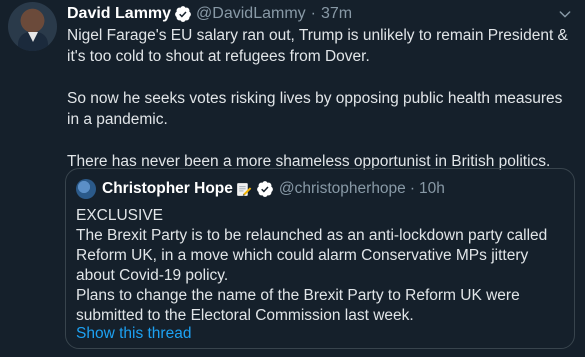 This screenshot has height=357, width=585. I want to click on chevron-down-icon, so click(565, 14).